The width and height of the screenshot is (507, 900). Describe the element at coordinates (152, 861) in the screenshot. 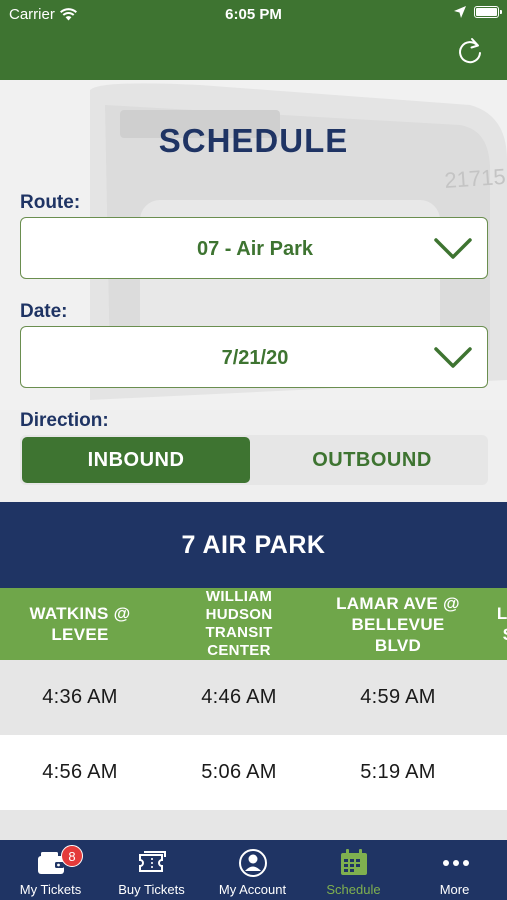

I see `tickets-icon` at that location.